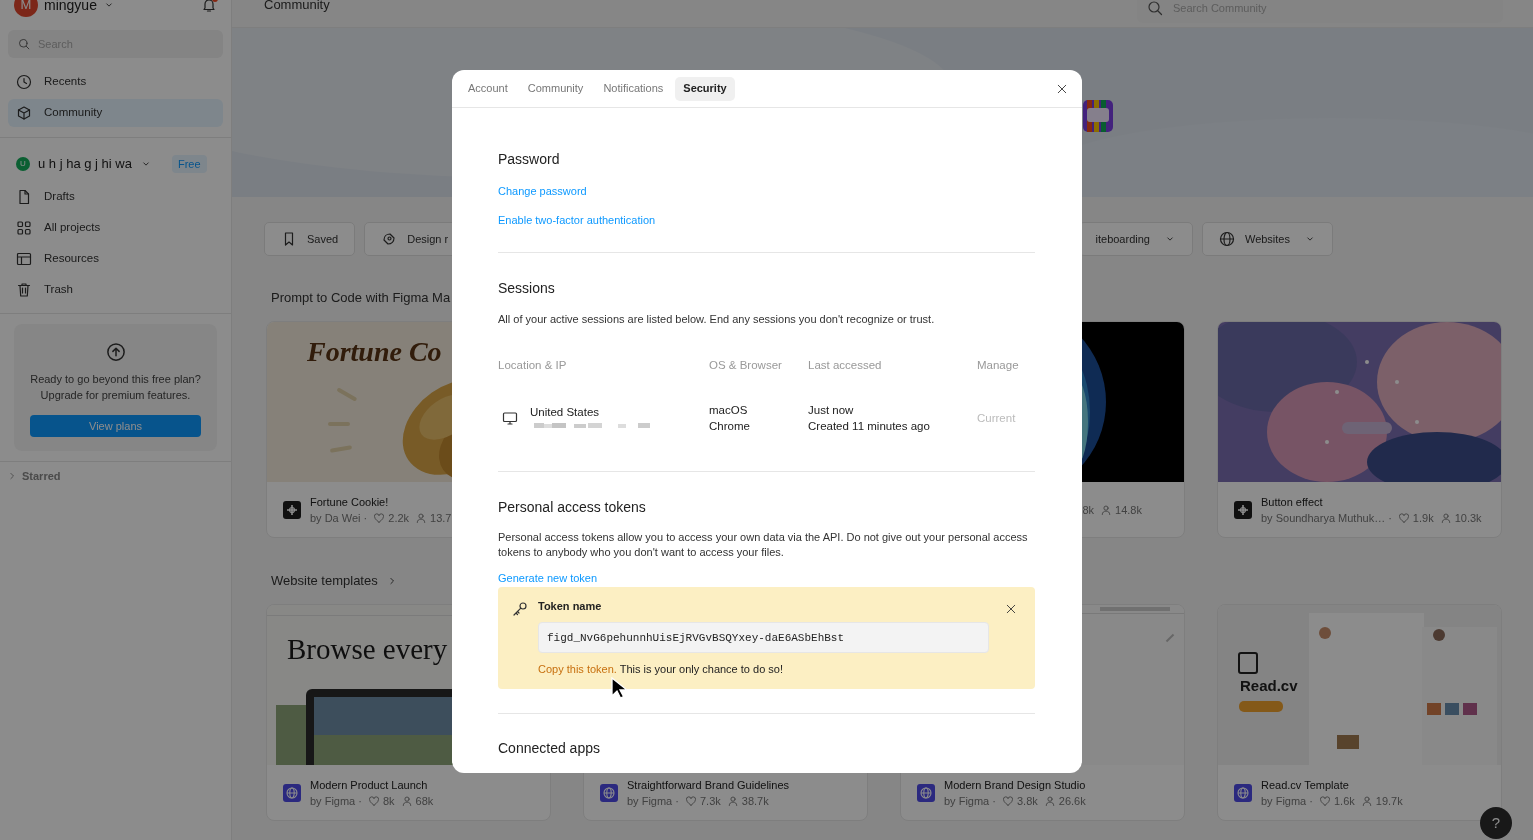 The width and height of the screenshot is (1533, 840). What do you see at coordinates (24, 259) in the screenshot?
I see `layout-icon` at bounding box center [24, 259].